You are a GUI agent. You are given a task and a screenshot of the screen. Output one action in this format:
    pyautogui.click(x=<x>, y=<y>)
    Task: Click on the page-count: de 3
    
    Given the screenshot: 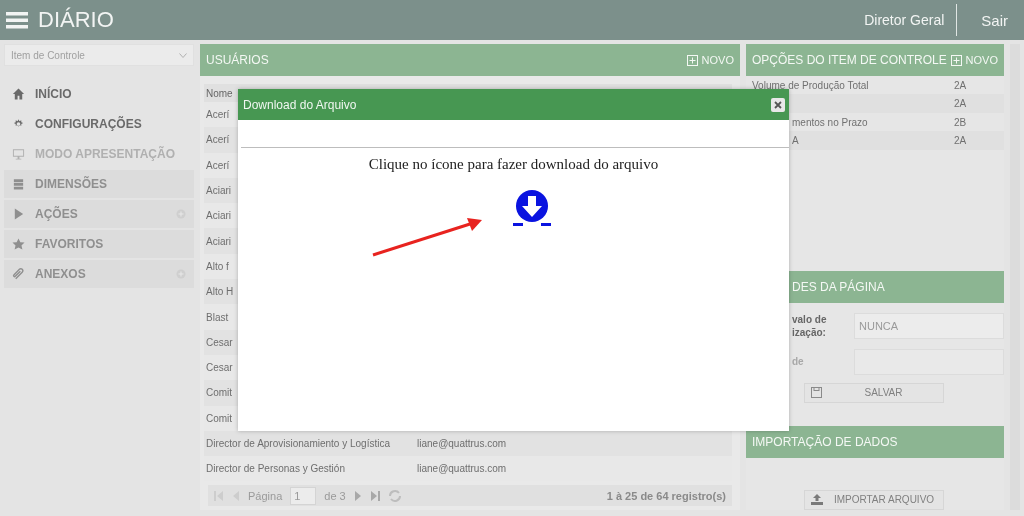 What is the action you would take?
    pyautogui.click(x=335, y=495)
    